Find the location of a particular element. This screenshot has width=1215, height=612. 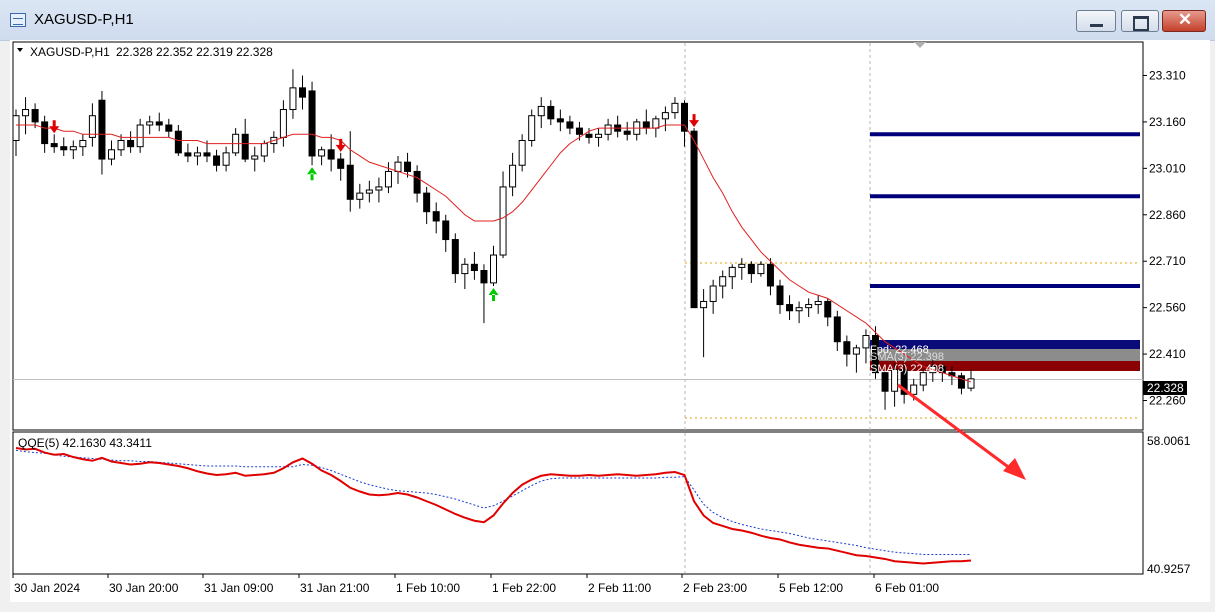

close-icon: ✕ is located at coordinates (1185, 19).